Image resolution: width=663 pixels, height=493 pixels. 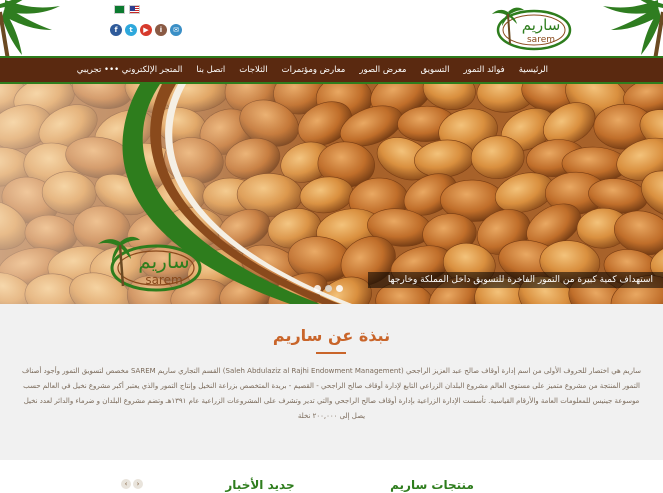 I want to click on slider-dot-active, so click(x=328, y=288).